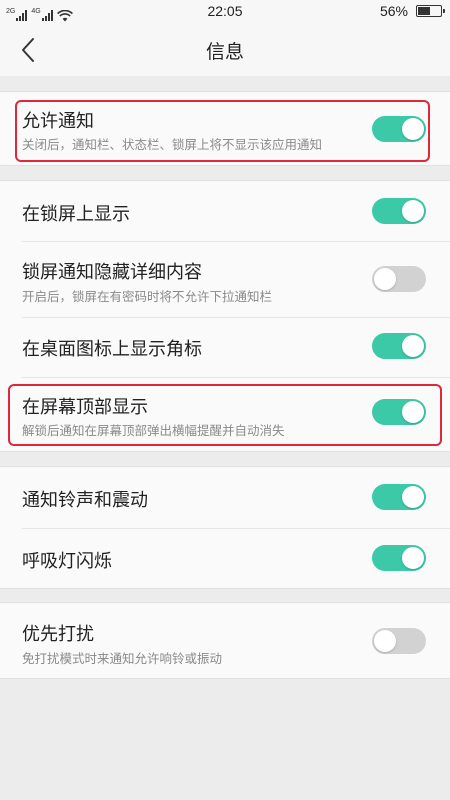  What do you see at coordinates (225, 347) in the screenshot?
I see `setting-row-app-badge: 在桌面图标上显示角标` at bounding box center [225, 347].